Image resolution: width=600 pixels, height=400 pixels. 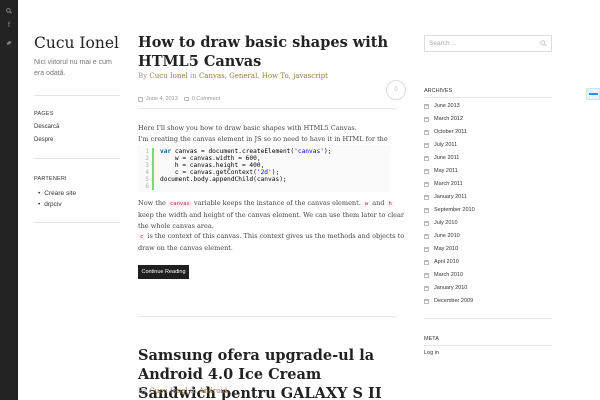 What do you see at coordinates (443, 184) in the screenshot?
I see `archive-link: March 2011` at bounding box center [443, 184].